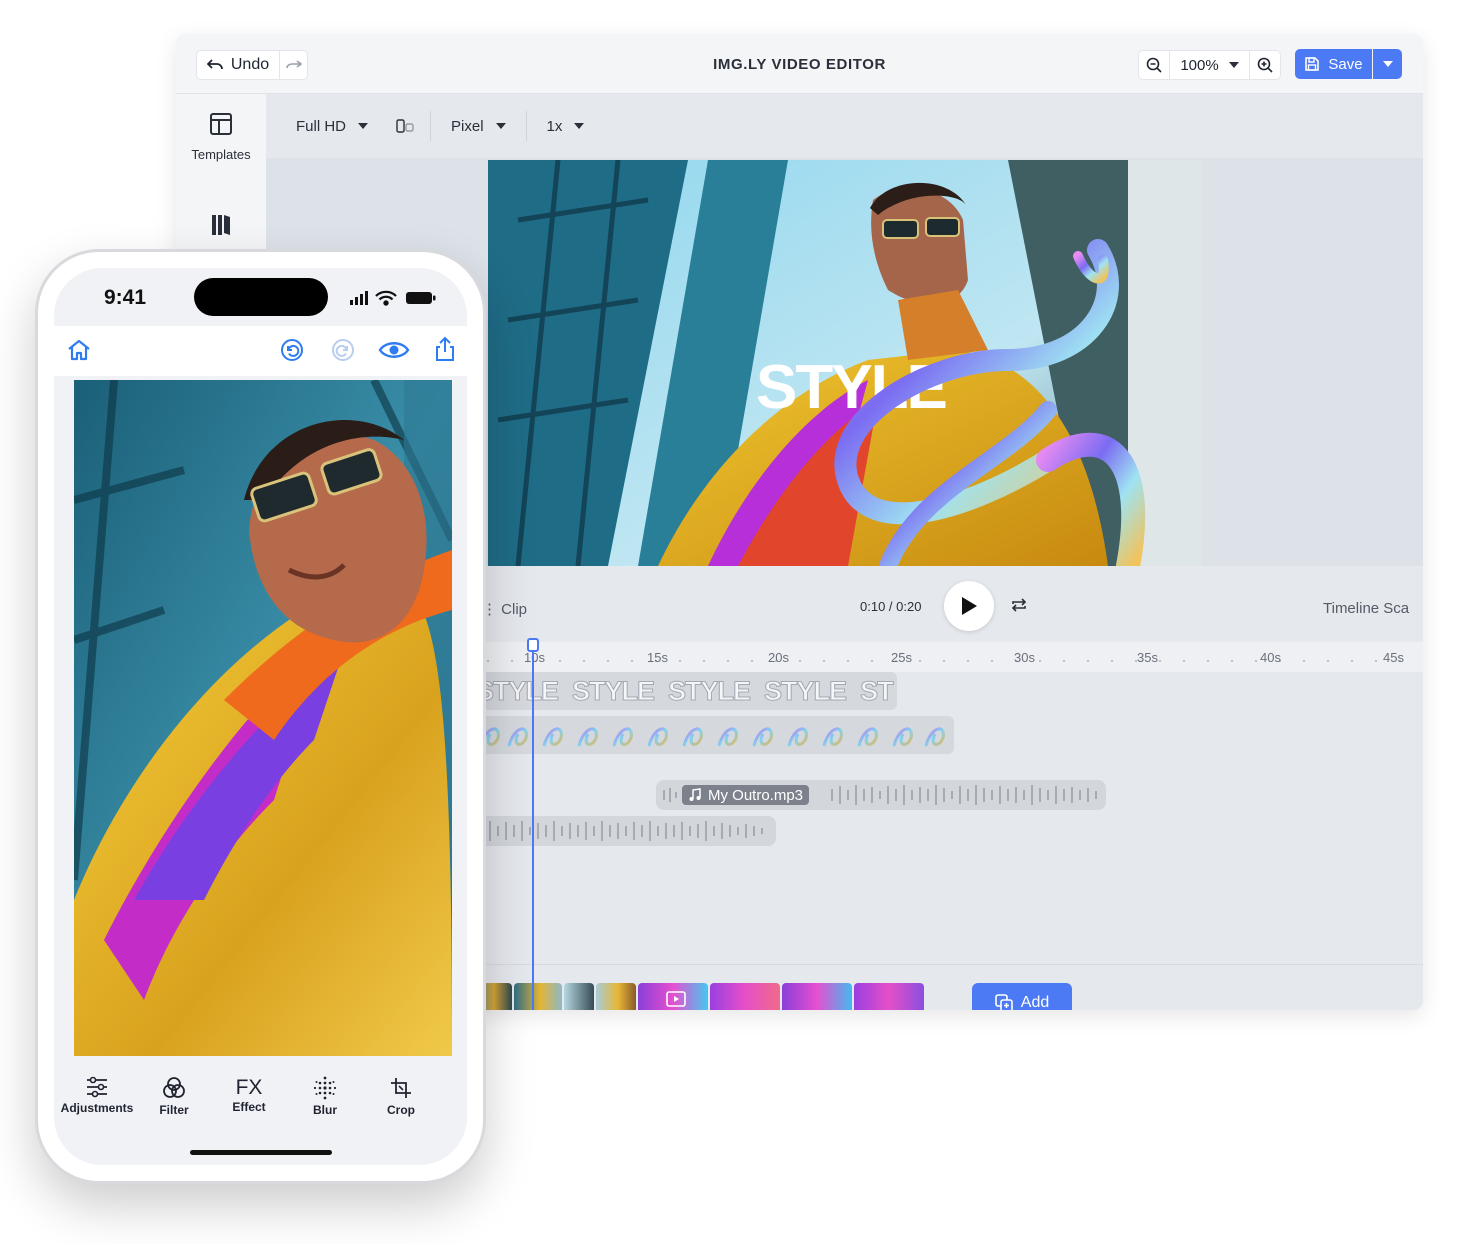  Describe the element at coordinates (1366, 608) in the screenshot. I see `timeline-scale-label: Timeline Sca` at that location.